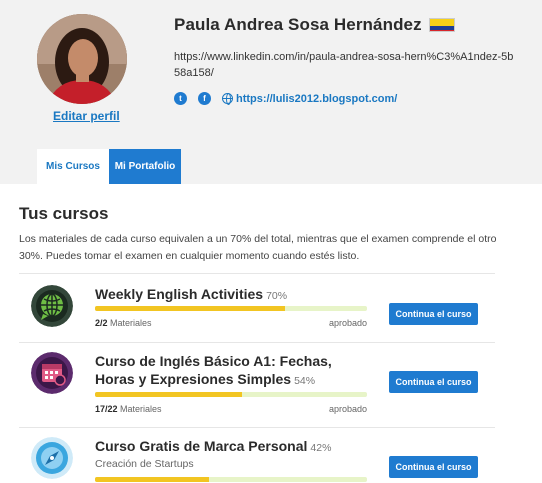 The image size is (542, 483). What do you see at coordinates (298, 24) in the screenshot?
I see `profile-name-text: Paula Andrea Sosa Hernández` at bounding box center [298, 24].